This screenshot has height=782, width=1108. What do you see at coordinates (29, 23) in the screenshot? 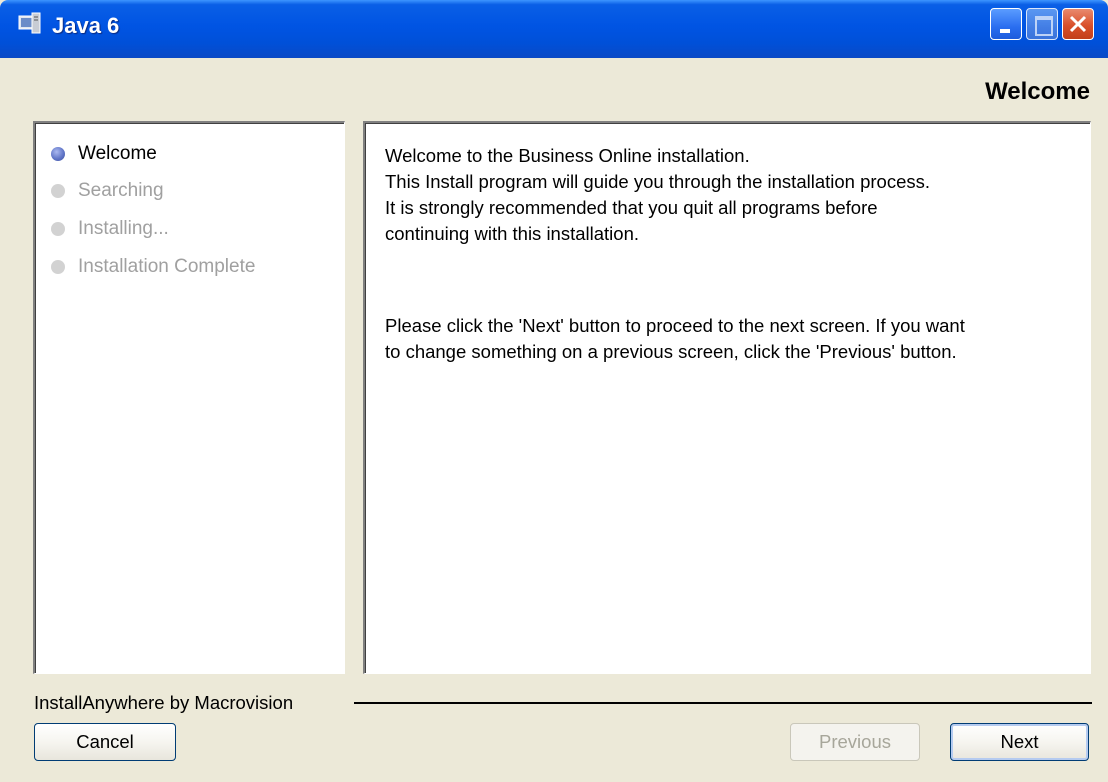
I see `installer-icon` at bounding box center [29, 23].